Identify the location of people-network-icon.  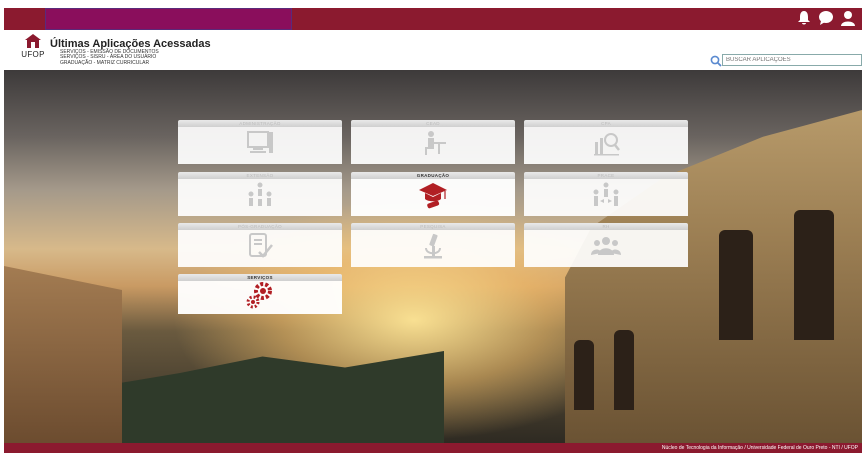
(260, 197).